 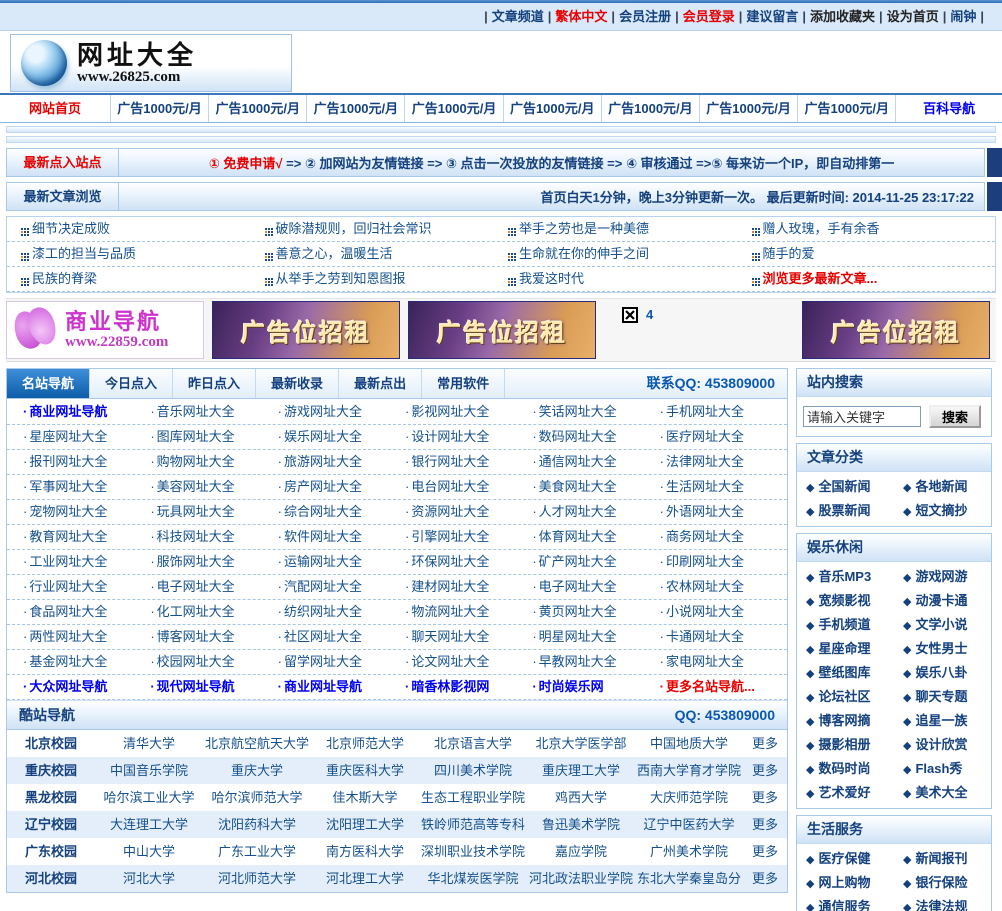 I want to click on school-link: 四川美术学院, so click(x=473, y=770).